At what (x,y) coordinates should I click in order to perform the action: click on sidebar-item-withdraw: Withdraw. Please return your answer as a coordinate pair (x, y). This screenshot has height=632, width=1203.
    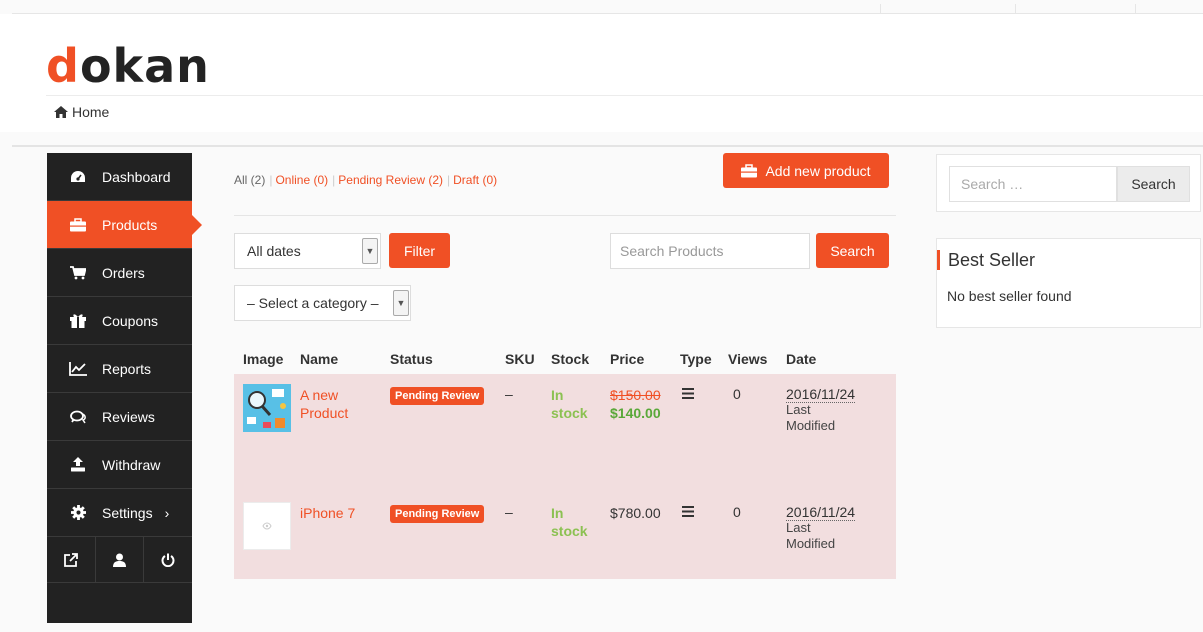
    Looking at the image, I should click on (119, 465).